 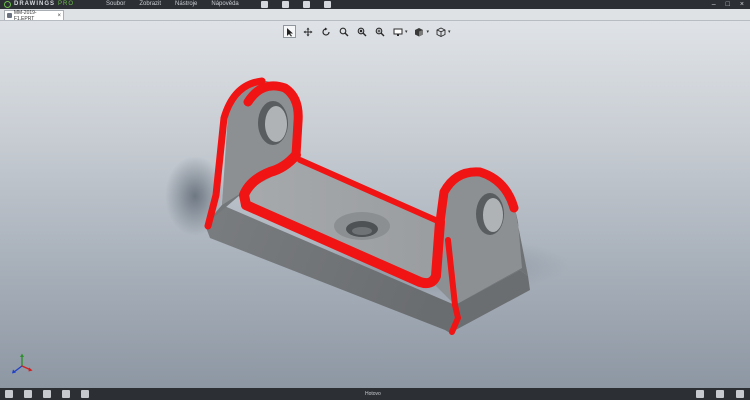 I want to click on app-edition: PRO, so click(x=66, y=4).